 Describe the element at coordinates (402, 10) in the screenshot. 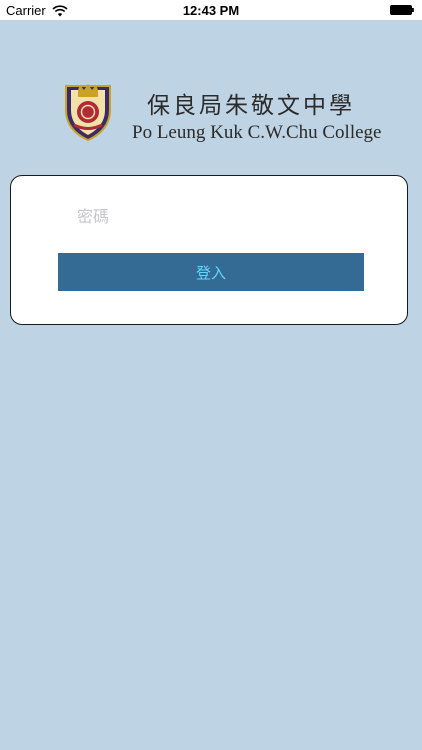

I see `battery-full-icon` at that location.